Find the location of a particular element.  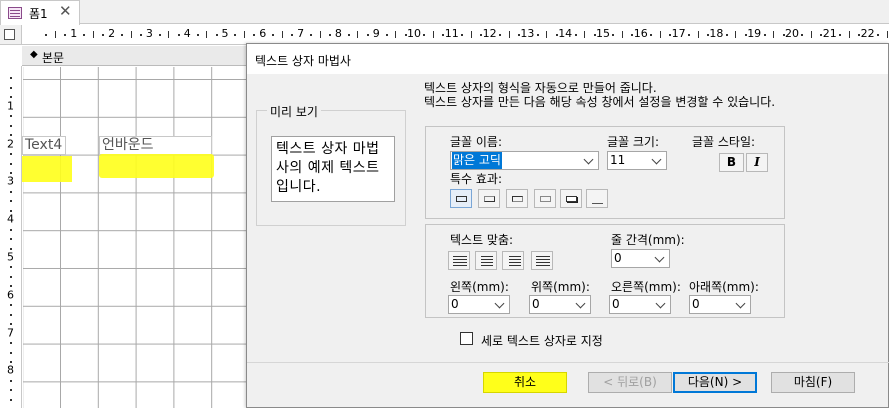

bottom-margin-select: 0 is located at coordinates (720, 304).